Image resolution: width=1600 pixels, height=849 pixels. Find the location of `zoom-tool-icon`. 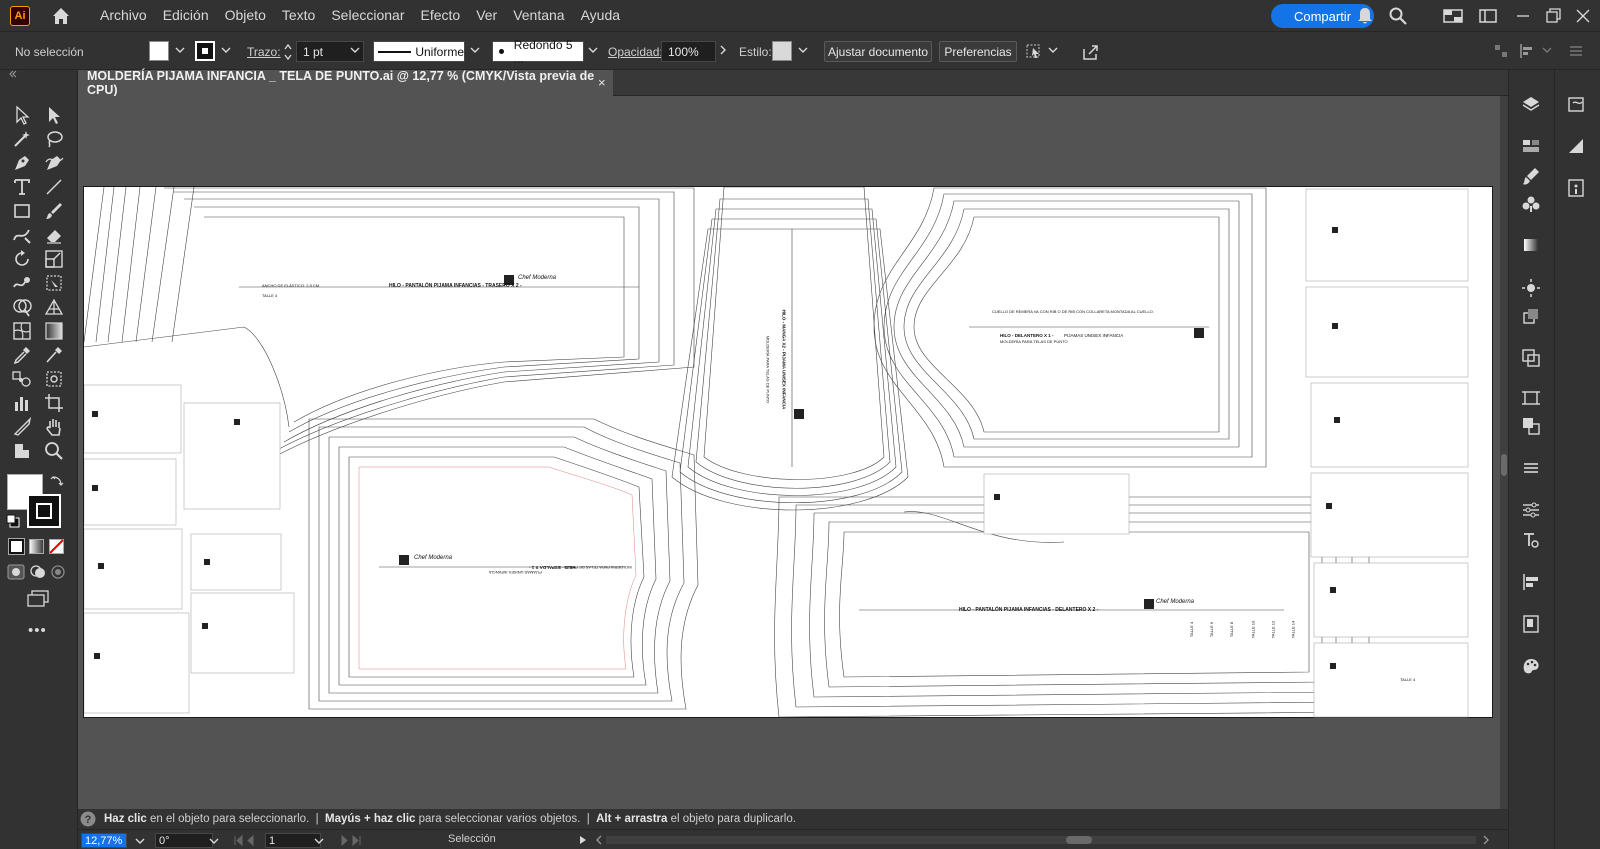

zoom-tool-icon is located at coordinates (54, 451).